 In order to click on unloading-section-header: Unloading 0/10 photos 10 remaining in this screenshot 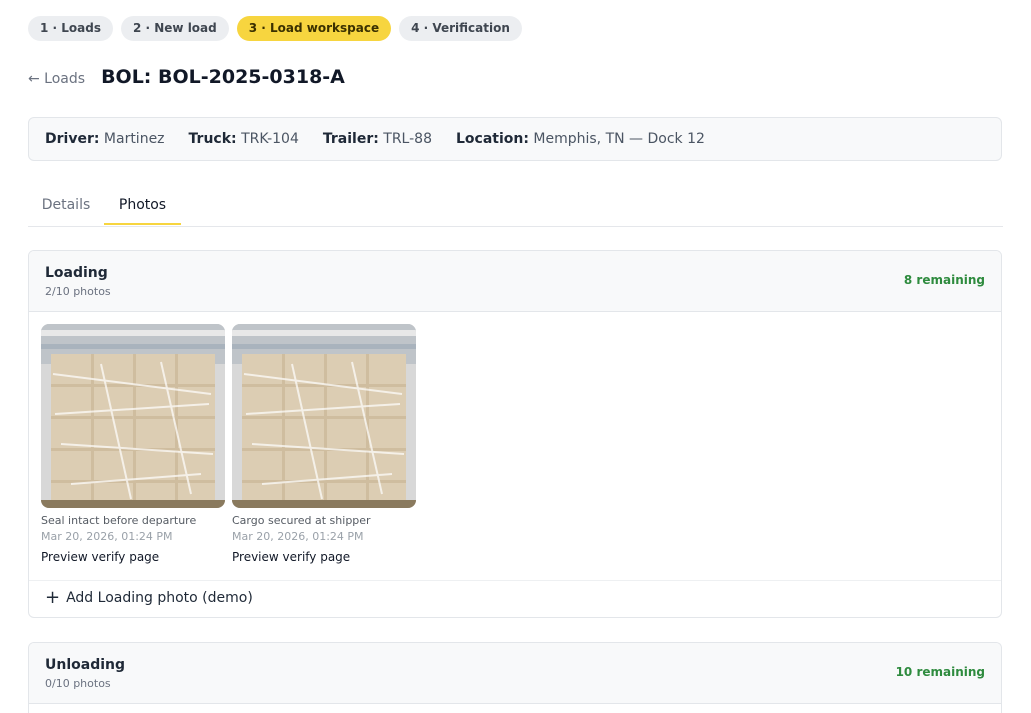, I will do `click(515, 673)`.